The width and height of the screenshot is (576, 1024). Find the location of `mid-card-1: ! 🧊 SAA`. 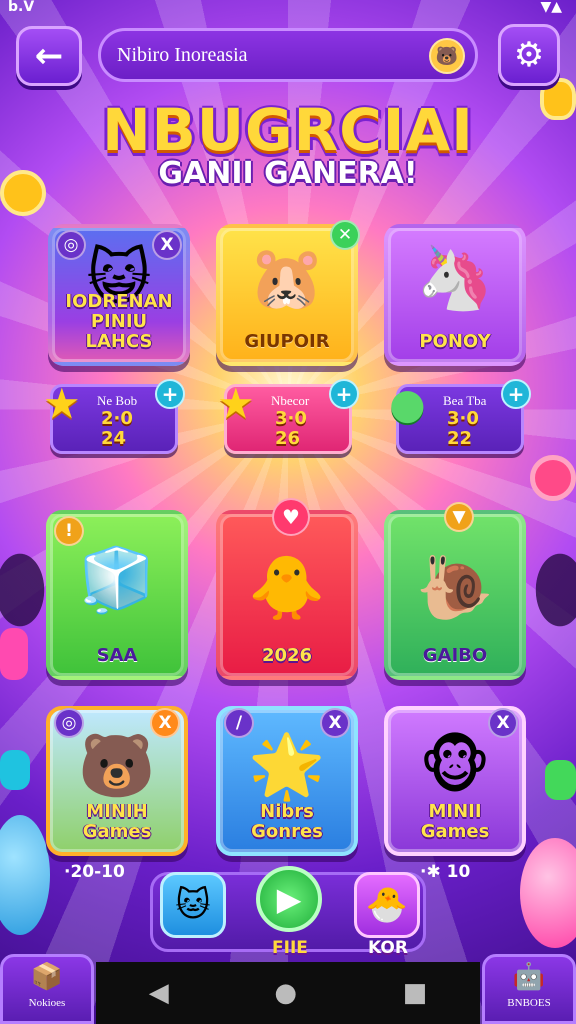

mid-card-1: ! 🧊 SAA is located at coordinates (117, 595).